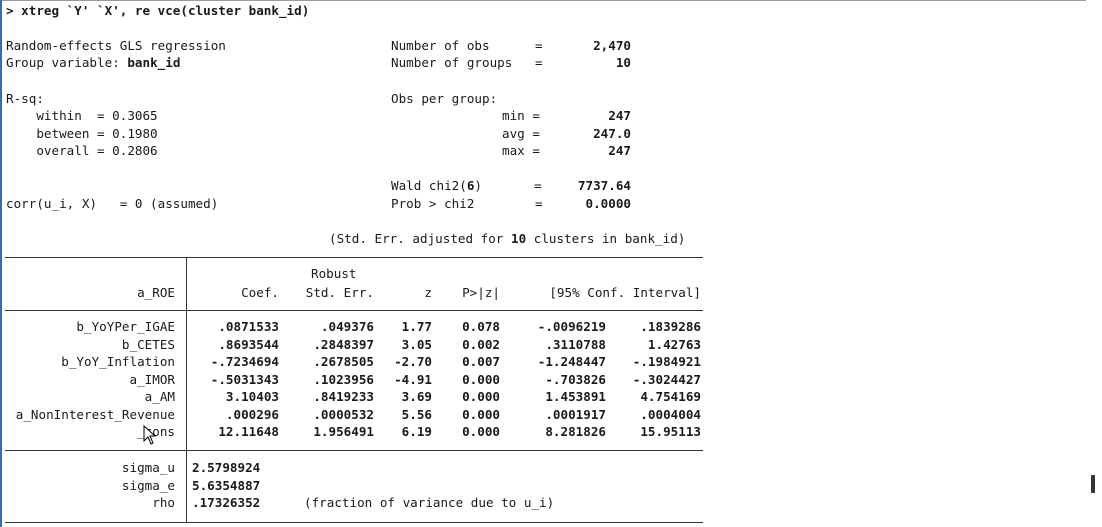  I want to click on avg-label: avg =, so click(521, 133).